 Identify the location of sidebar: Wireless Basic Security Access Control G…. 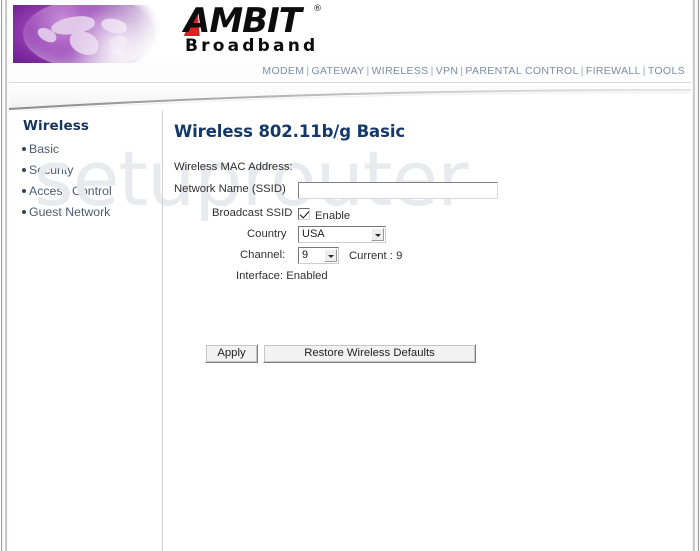
(87, 171).